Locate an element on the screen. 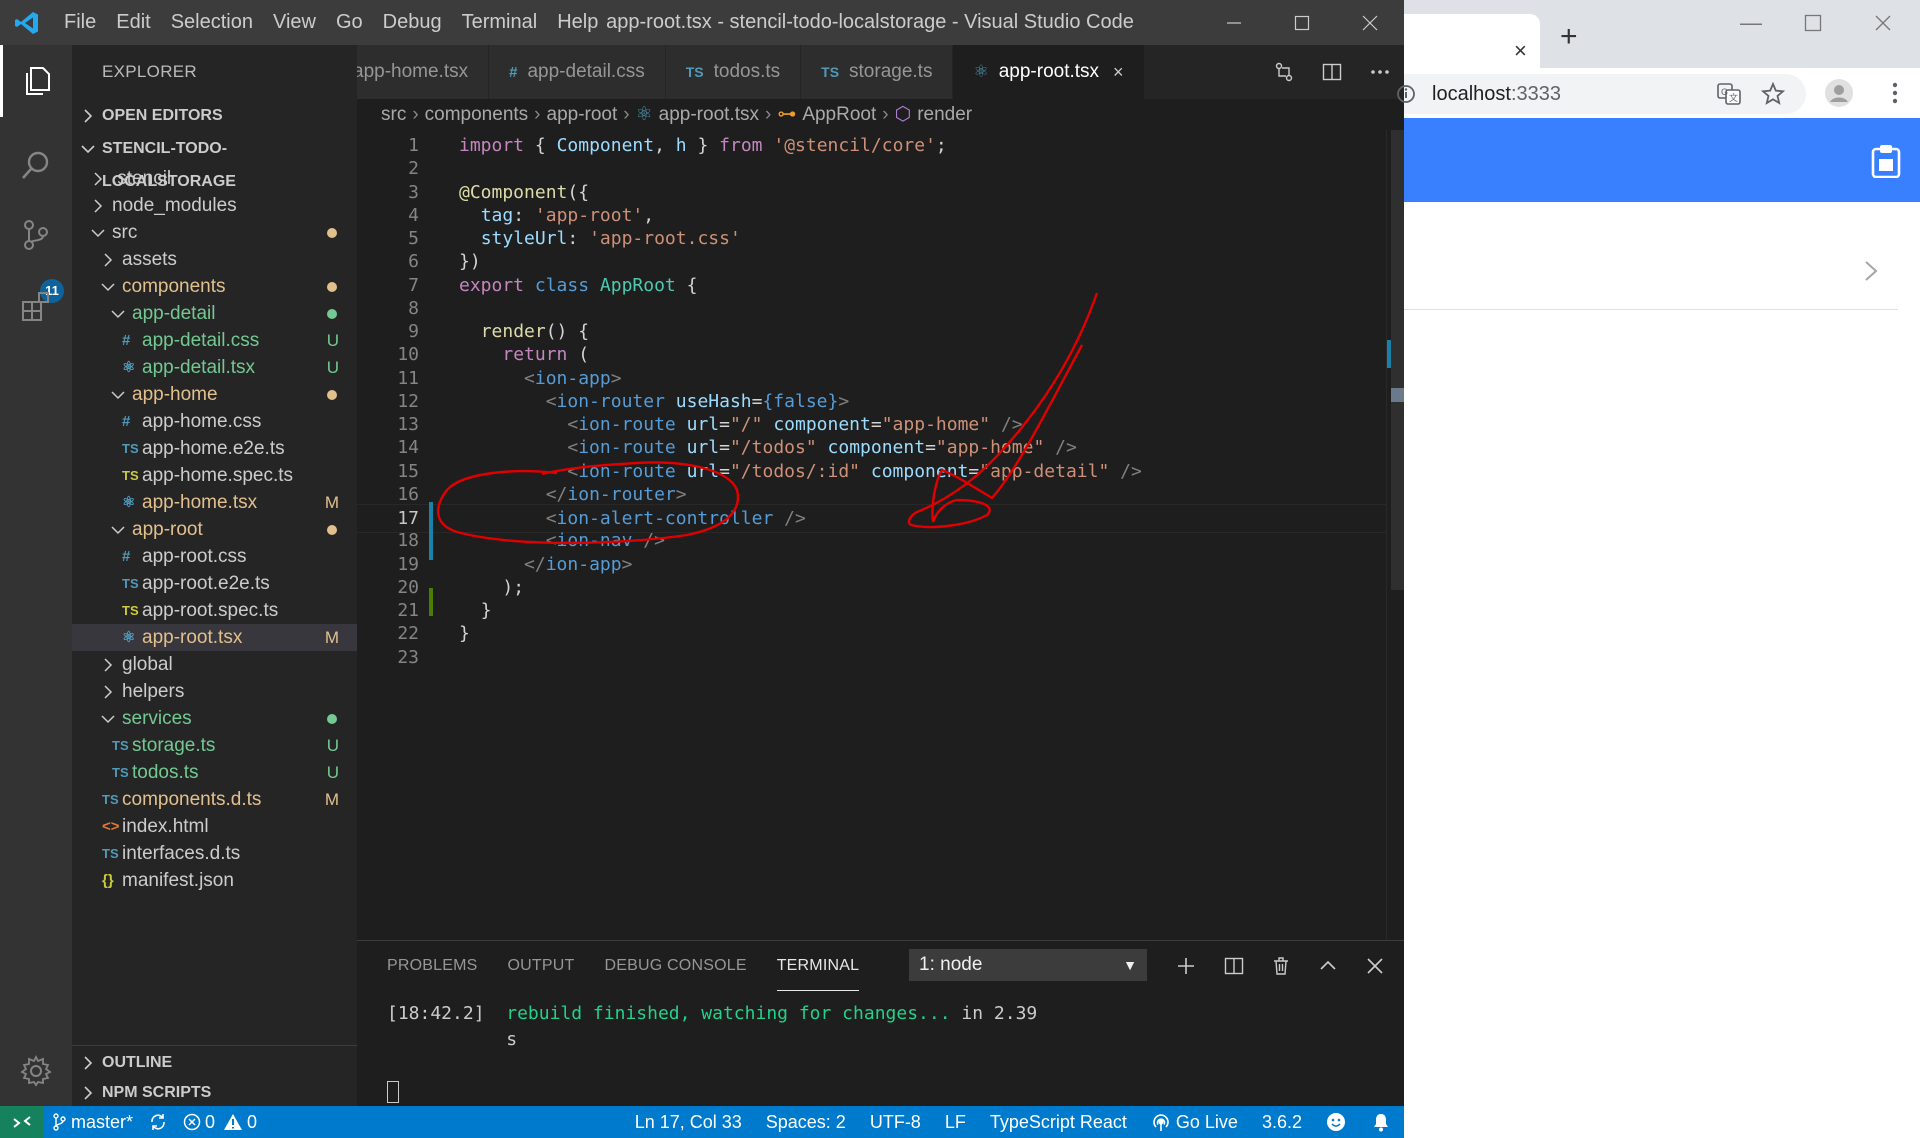  close-window-button is located at coordinates (1370, 22).